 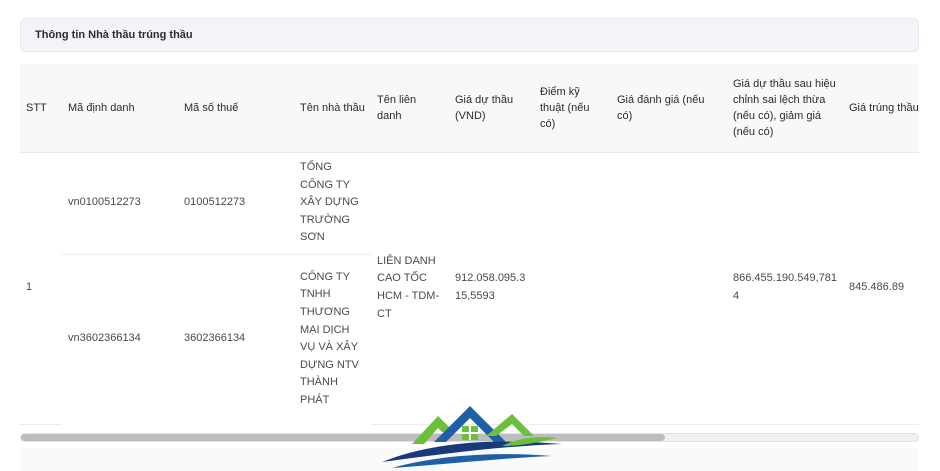 I want to click on cell-ma-dinh-danh: vn0100512273, so click(x=120, y=203).